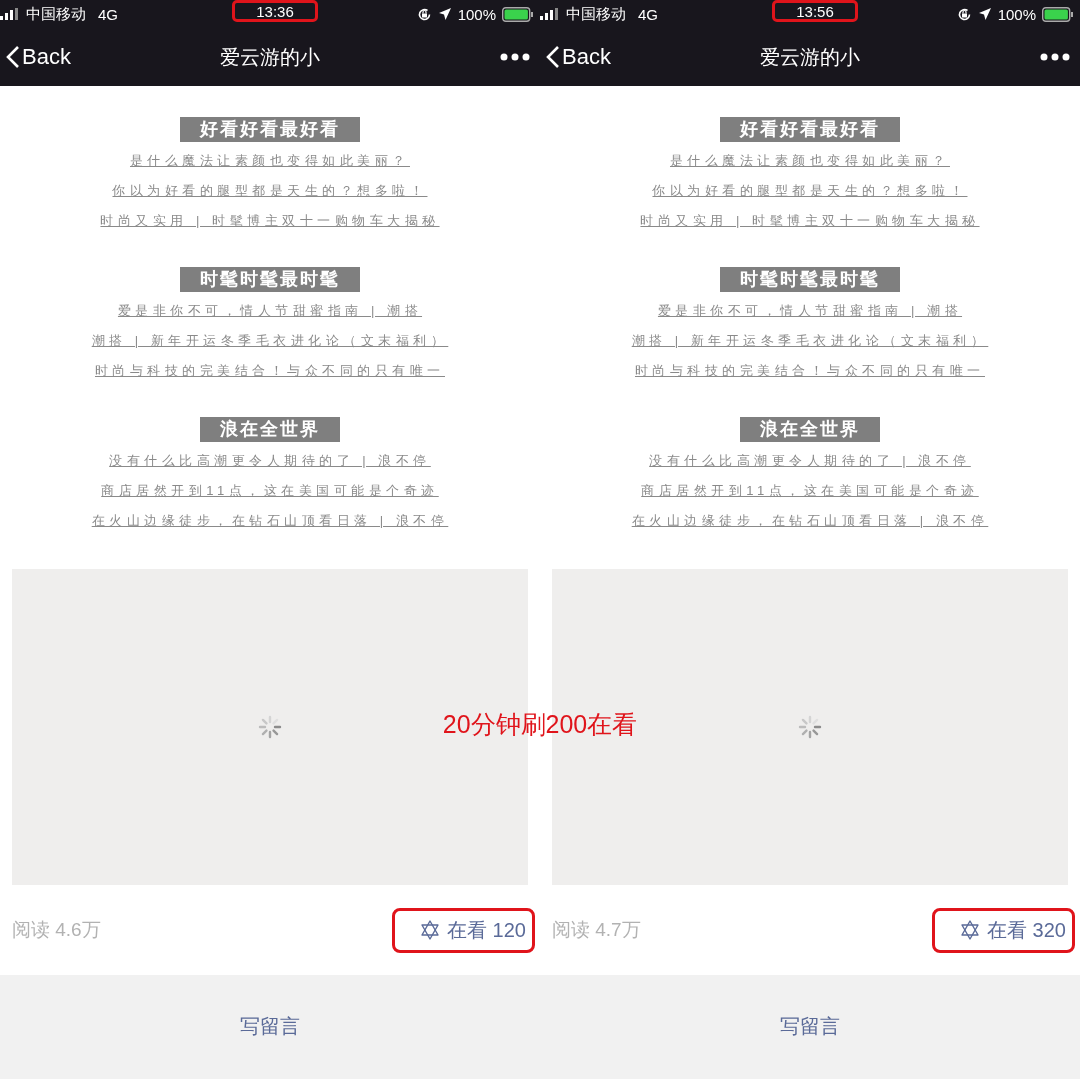 Image resolution: width=1080 pixels, height=1079 pixels. I want to click on read-count: 阅读 4.7万, so click(596, 930).